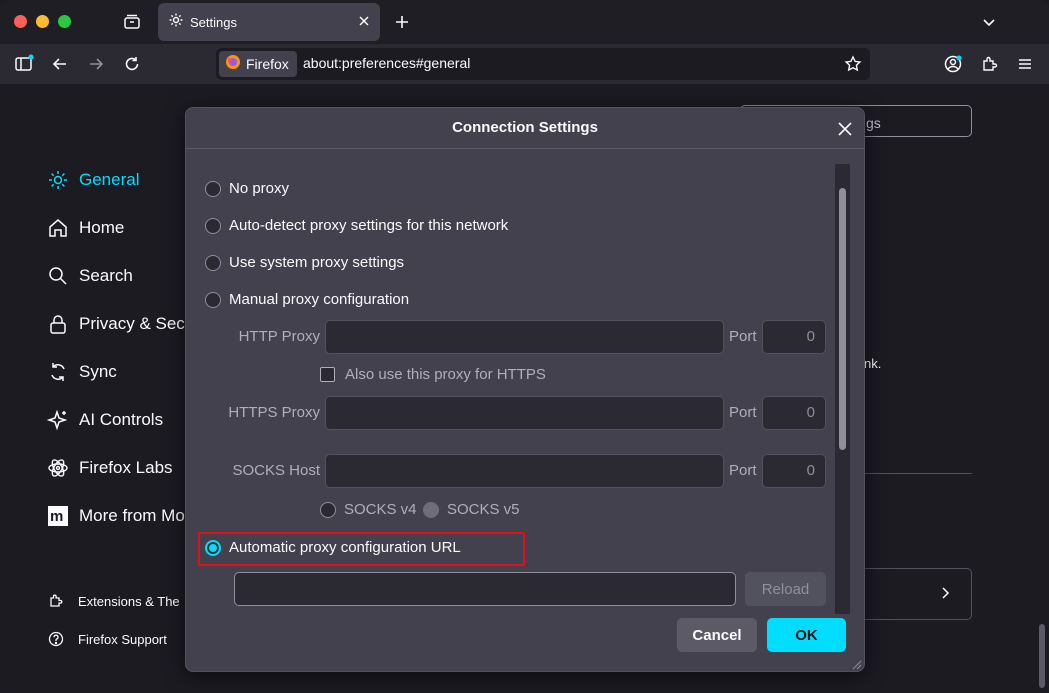  What do you see at coordinates (543, 64) in the screenshot?
I see `url-bar: Firefox about:preferences#general` at bounding box center [543, 64].